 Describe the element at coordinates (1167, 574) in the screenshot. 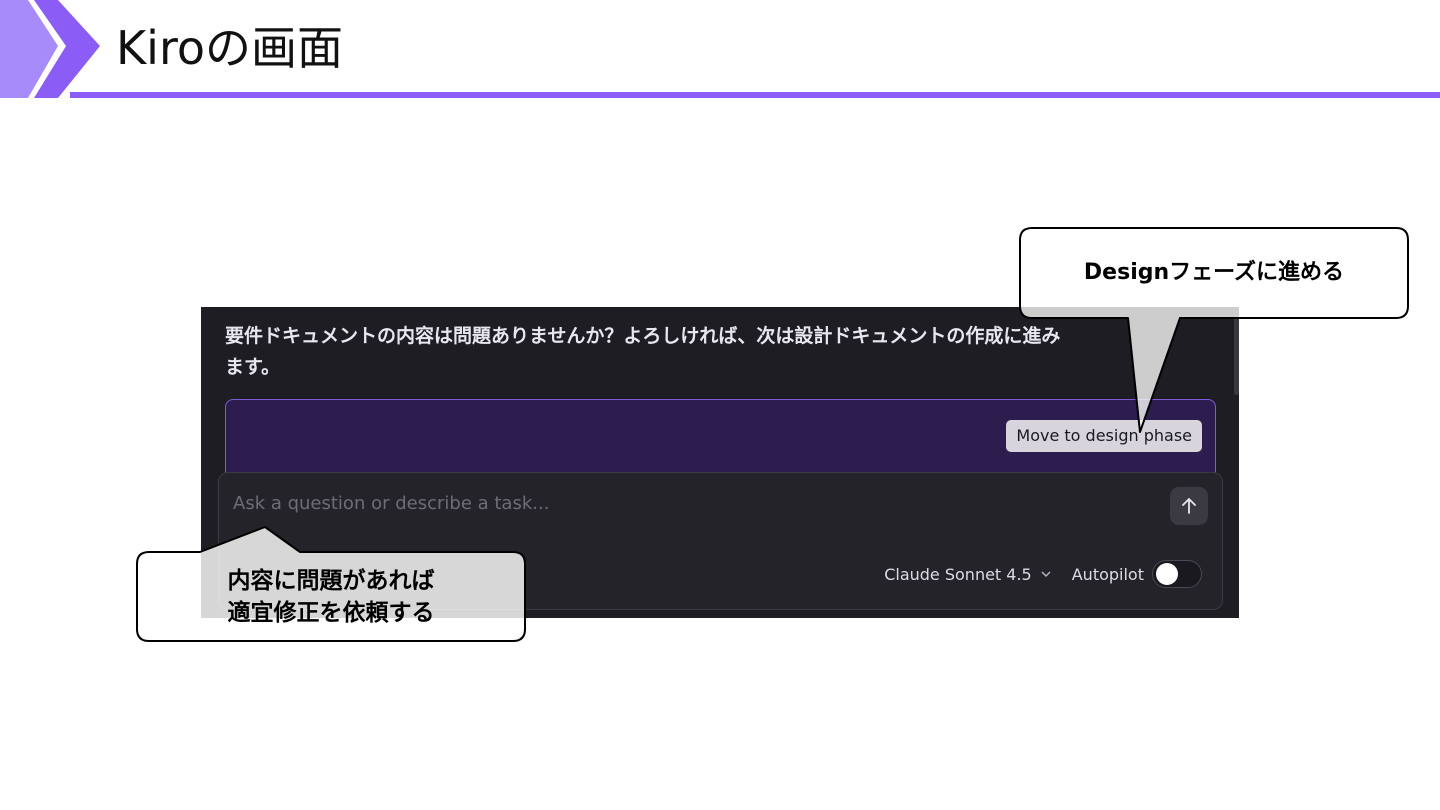

I see `toggle-knob` at that location.